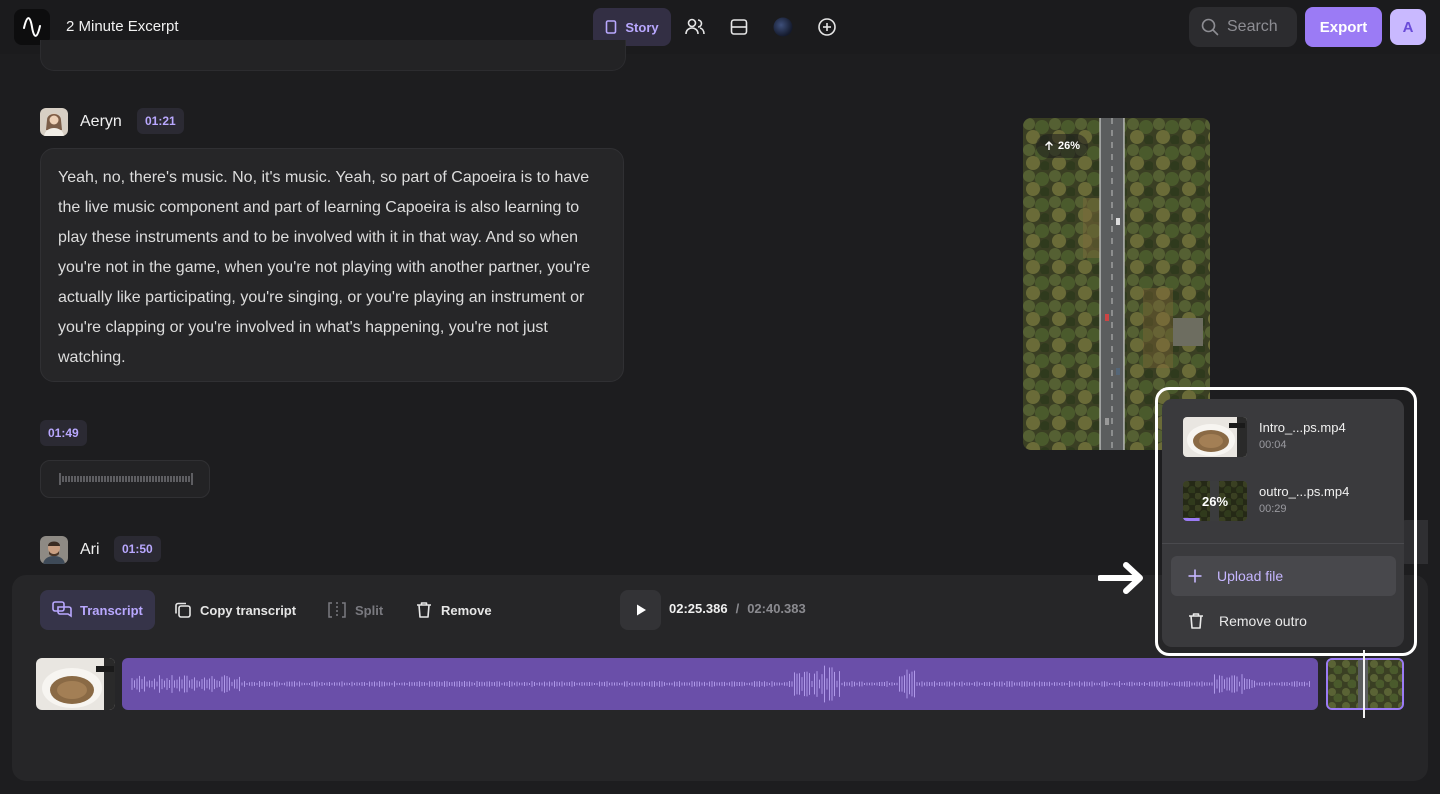  I want to click on transcript-tab: Transcript, so click(97, 610).